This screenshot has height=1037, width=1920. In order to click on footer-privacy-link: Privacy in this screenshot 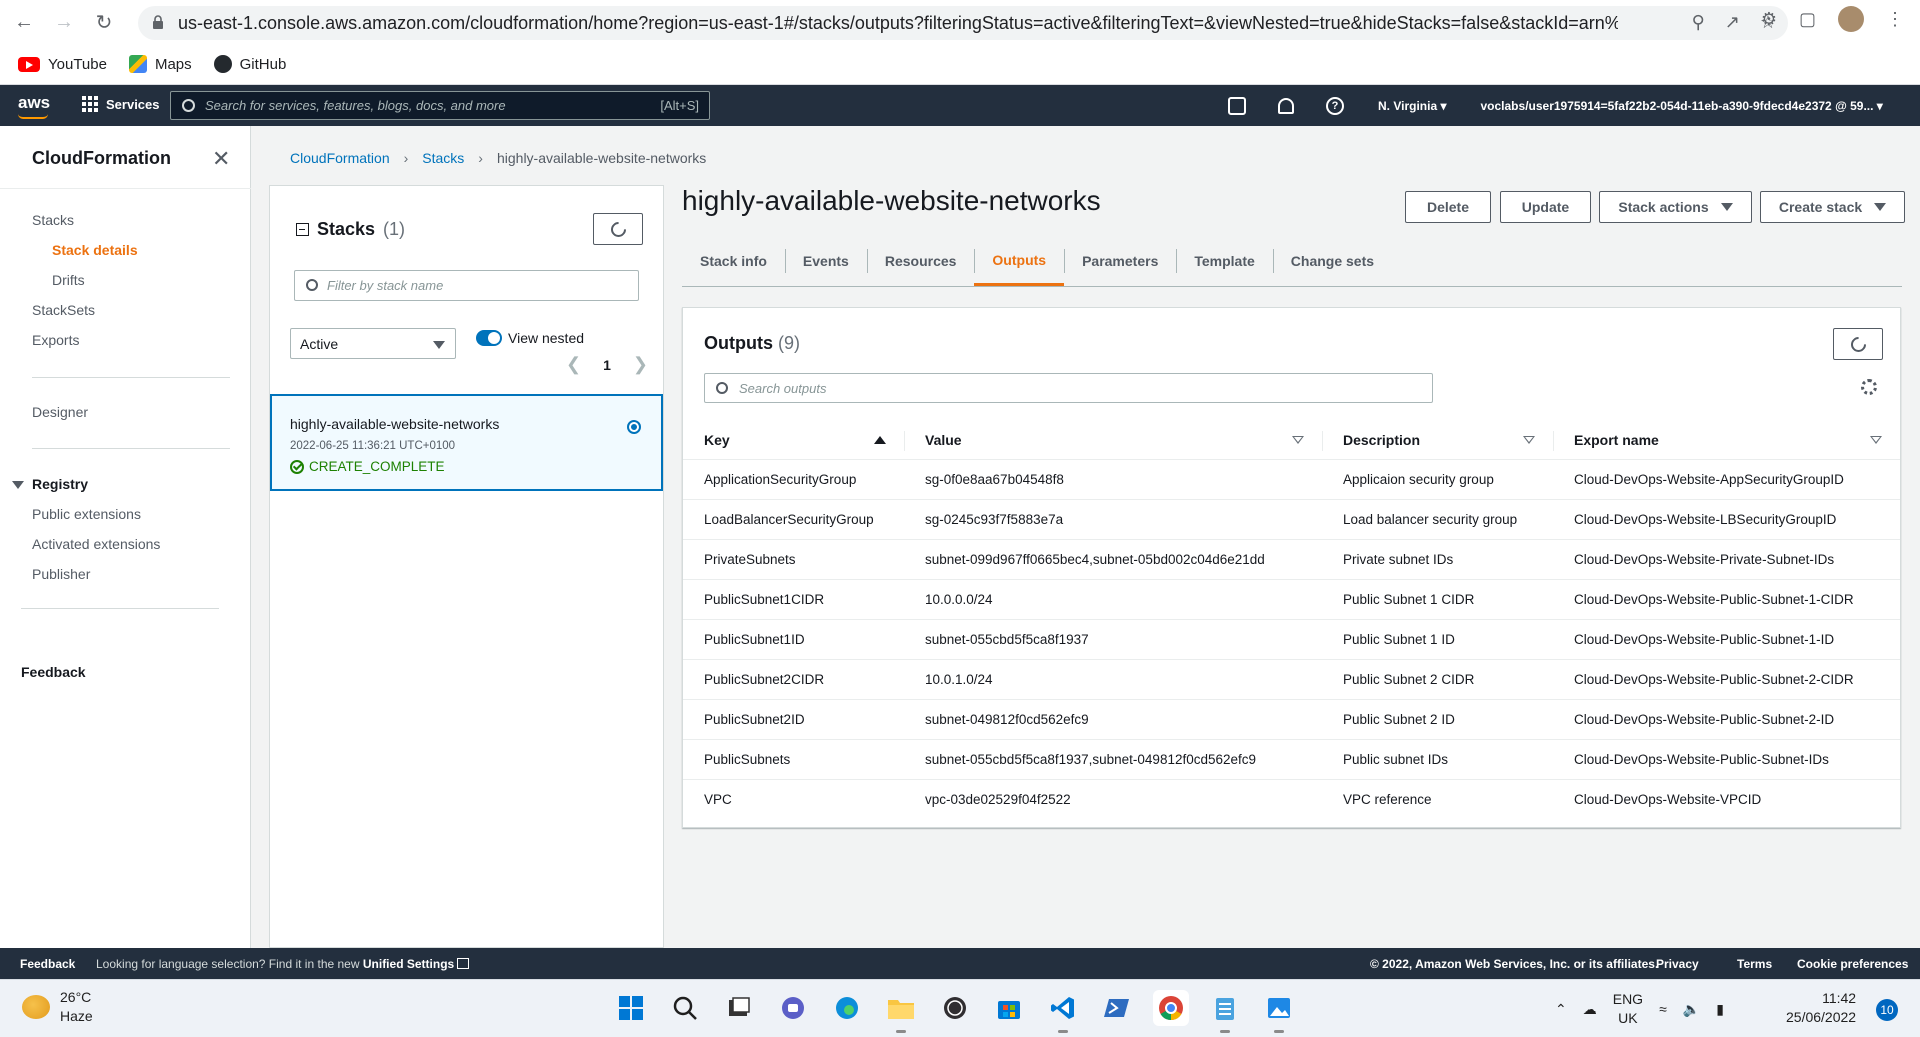, I will do `click(1677, 964)`.